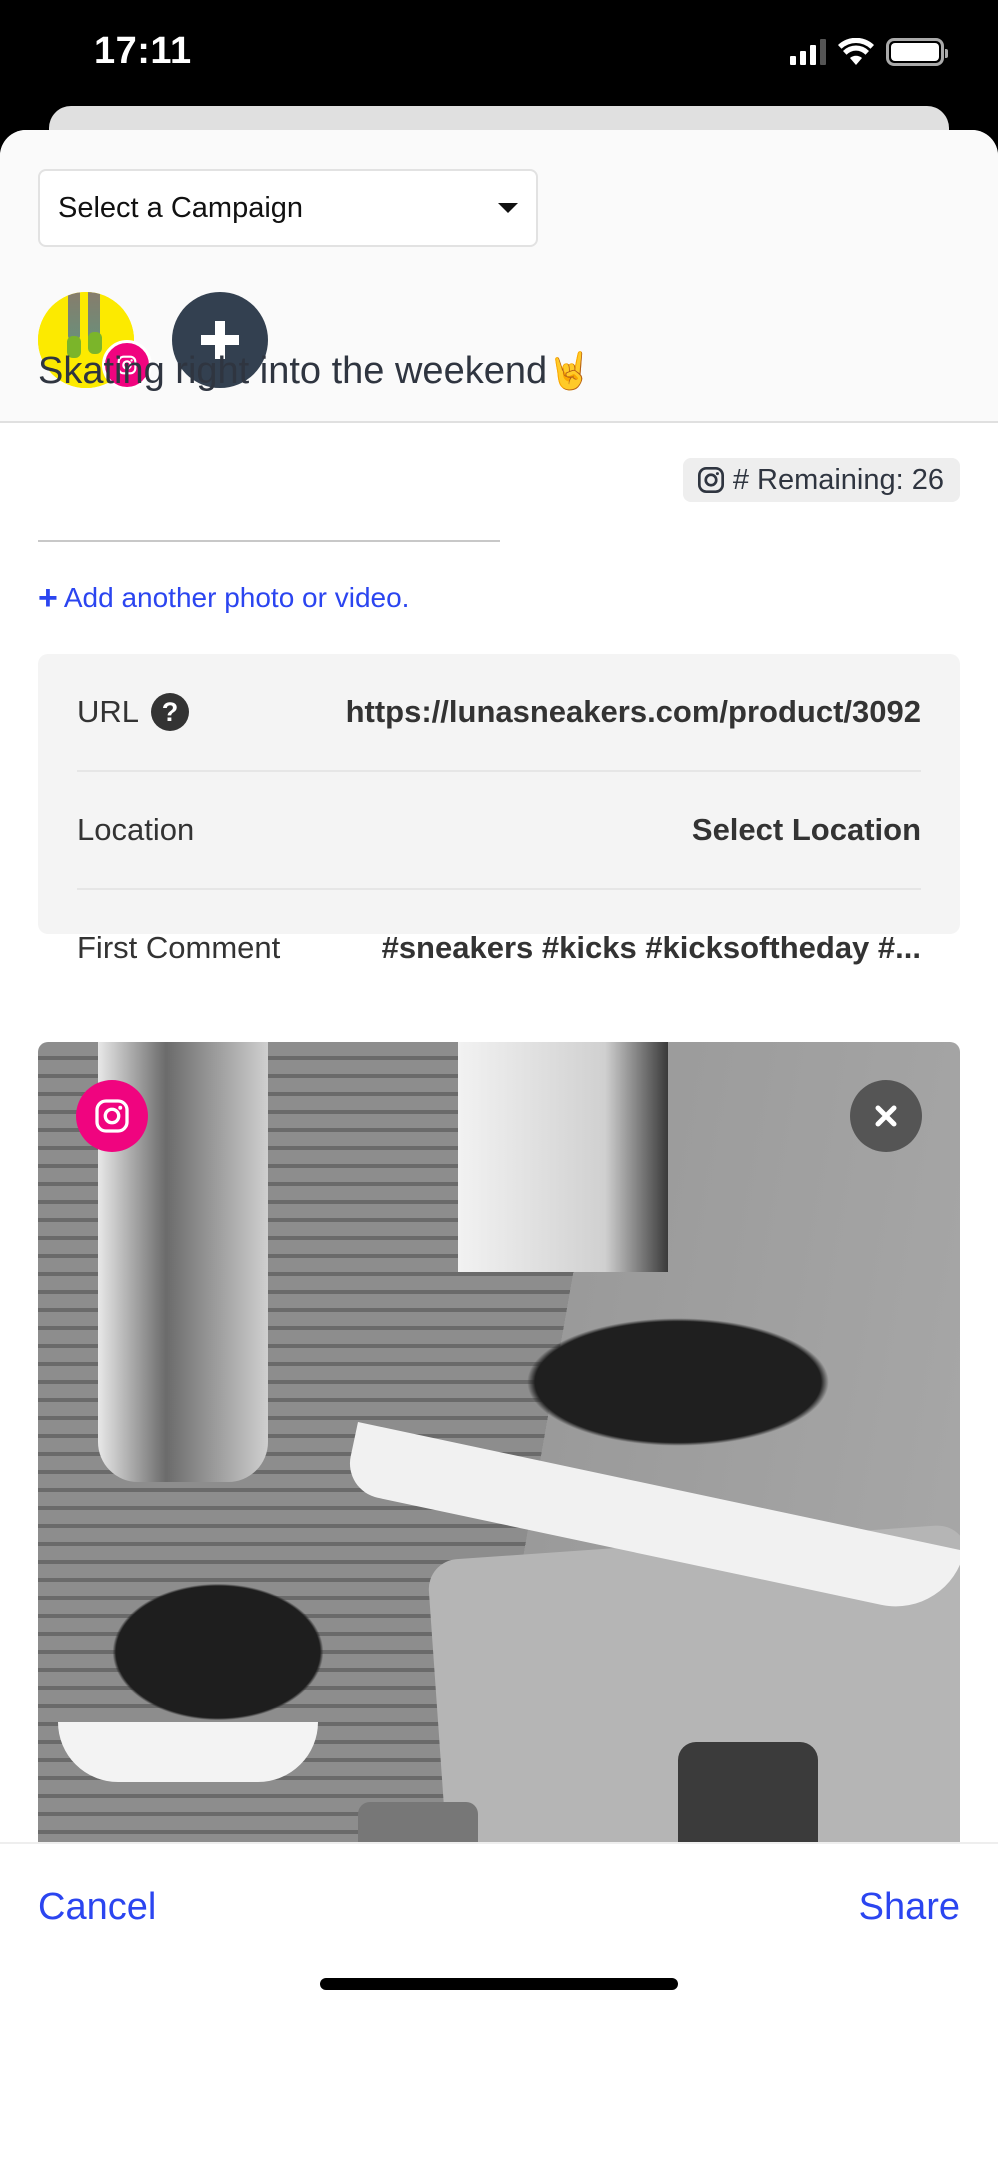 The image size is (998, 2160). What do you see at coordinates (508, 208) in the screenshot?
I see `chevron-down-icon` at bounding box center [508, 208].